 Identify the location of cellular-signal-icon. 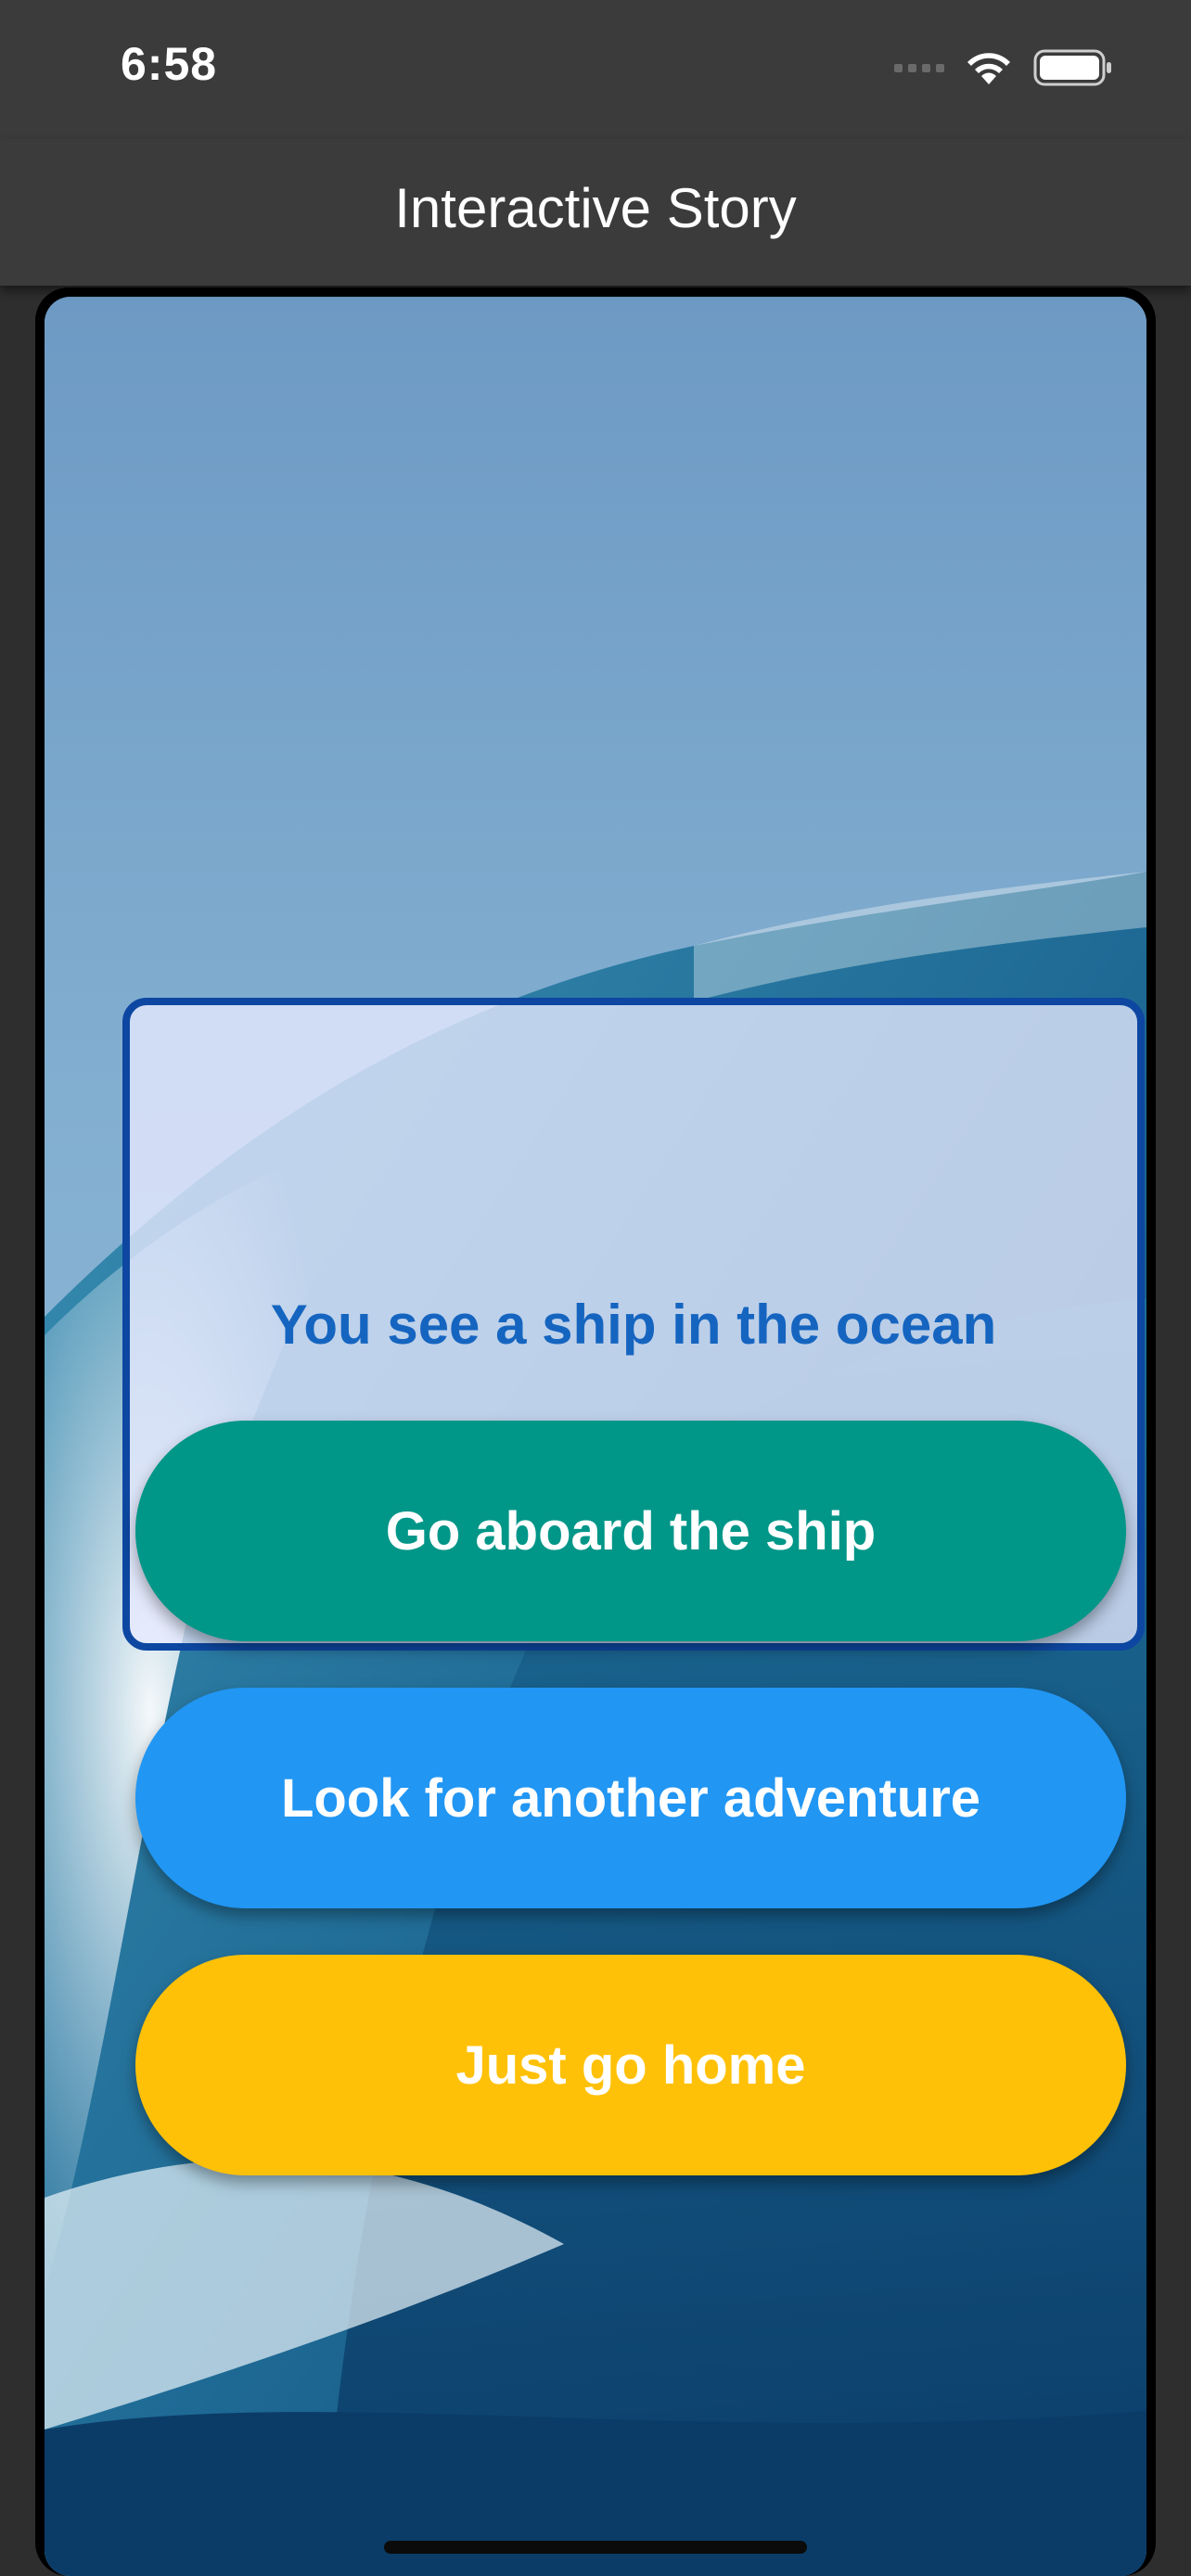
(919, 67).